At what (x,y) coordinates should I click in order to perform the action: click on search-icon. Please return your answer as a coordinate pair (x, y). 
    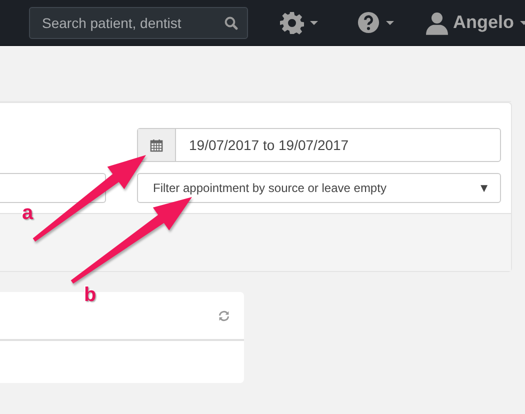
    Looking at the image, I should click on (231, 23).